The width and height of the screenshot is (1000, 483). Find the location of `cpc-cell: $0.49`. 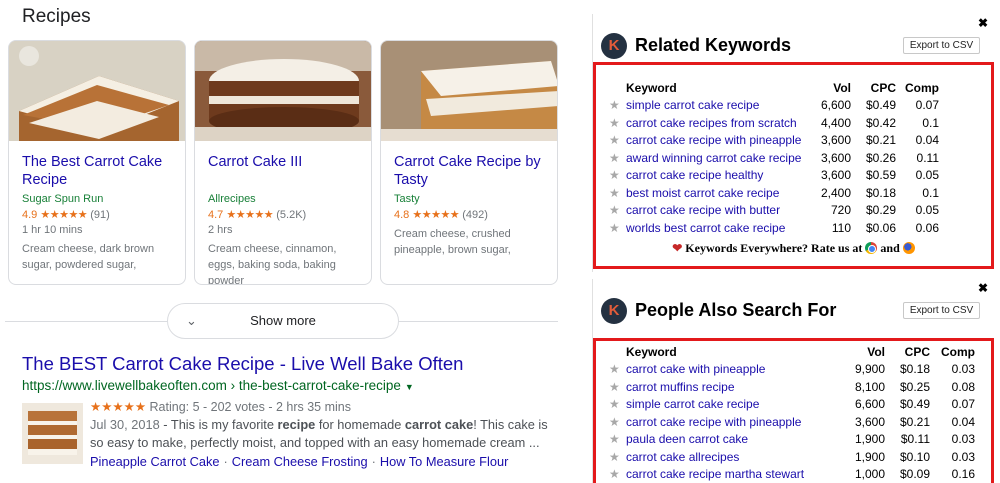

cpc-cell: $0.49 is located at coordinates (880, 105).